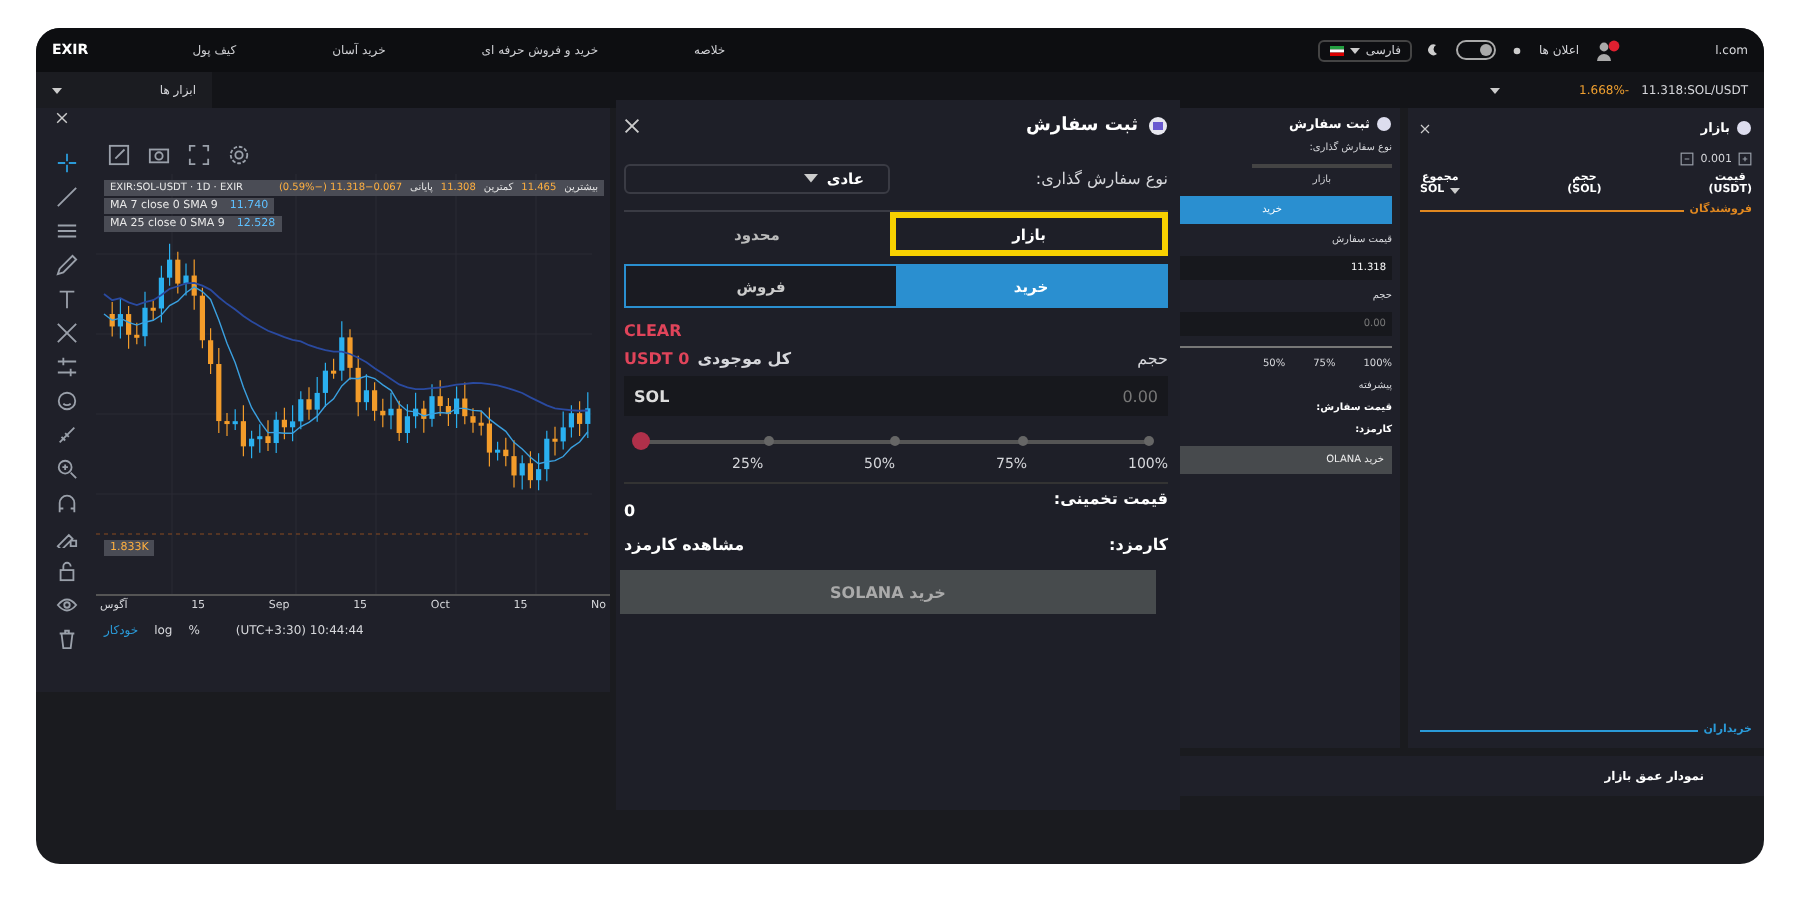 Image resolution: width=1800 pixels, height=900 pixels. I want to click on text-tool-icon, so click(66, 299).